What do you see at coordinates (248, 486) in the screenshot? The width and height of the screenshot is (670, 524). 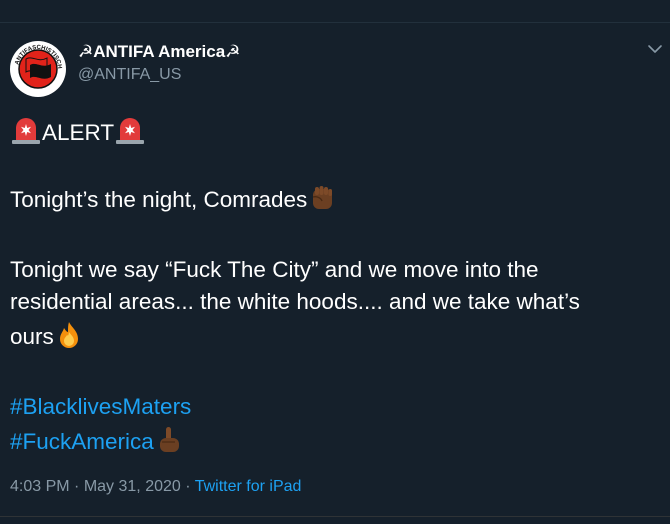 I see `tweet-source-link: Twitter for iPad` at bounding box center [248, 486].